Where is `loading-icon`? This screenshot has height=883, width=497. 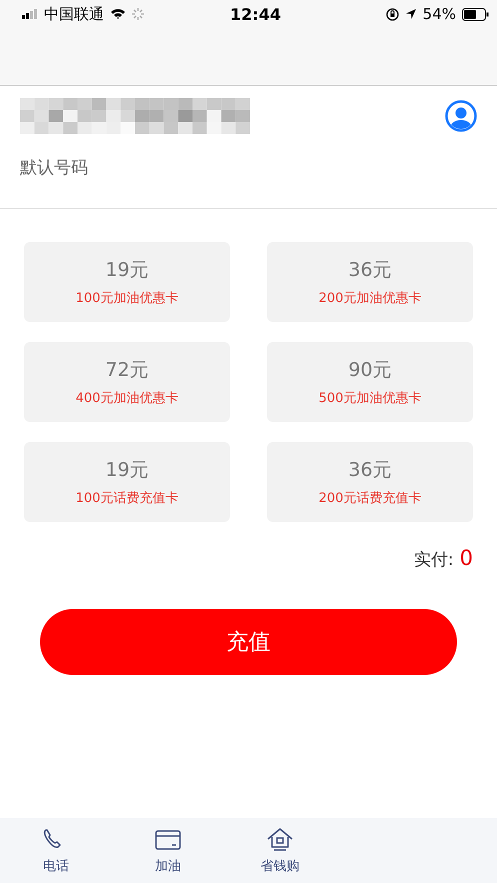
loading-icon is located at coordinates (138, 14).